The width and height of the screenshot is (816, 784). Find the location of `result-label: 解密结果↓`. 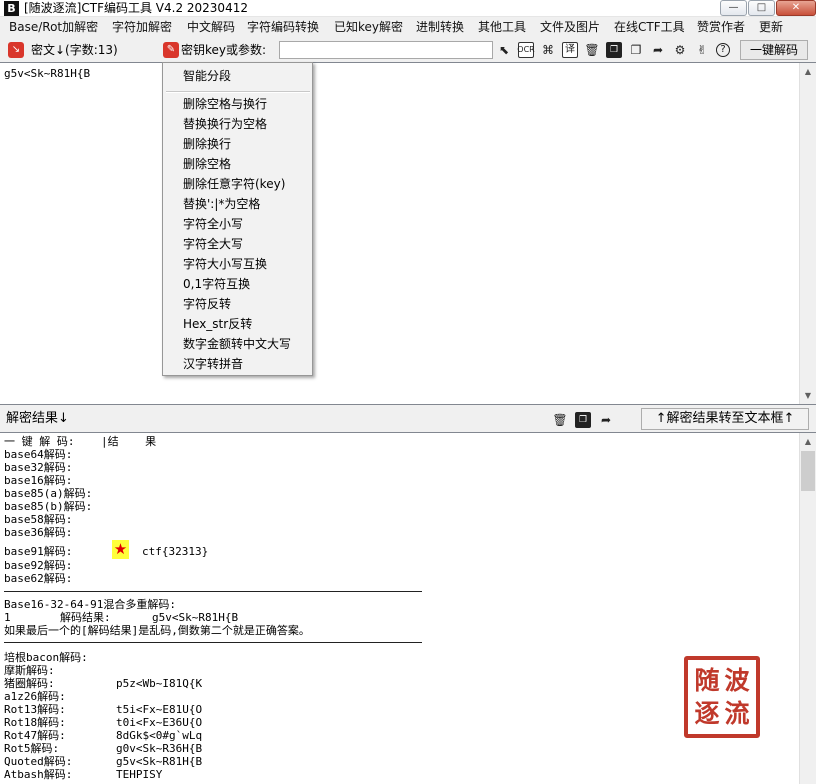

result-label: 解密结果↓ is located at coordinates (37, 418).